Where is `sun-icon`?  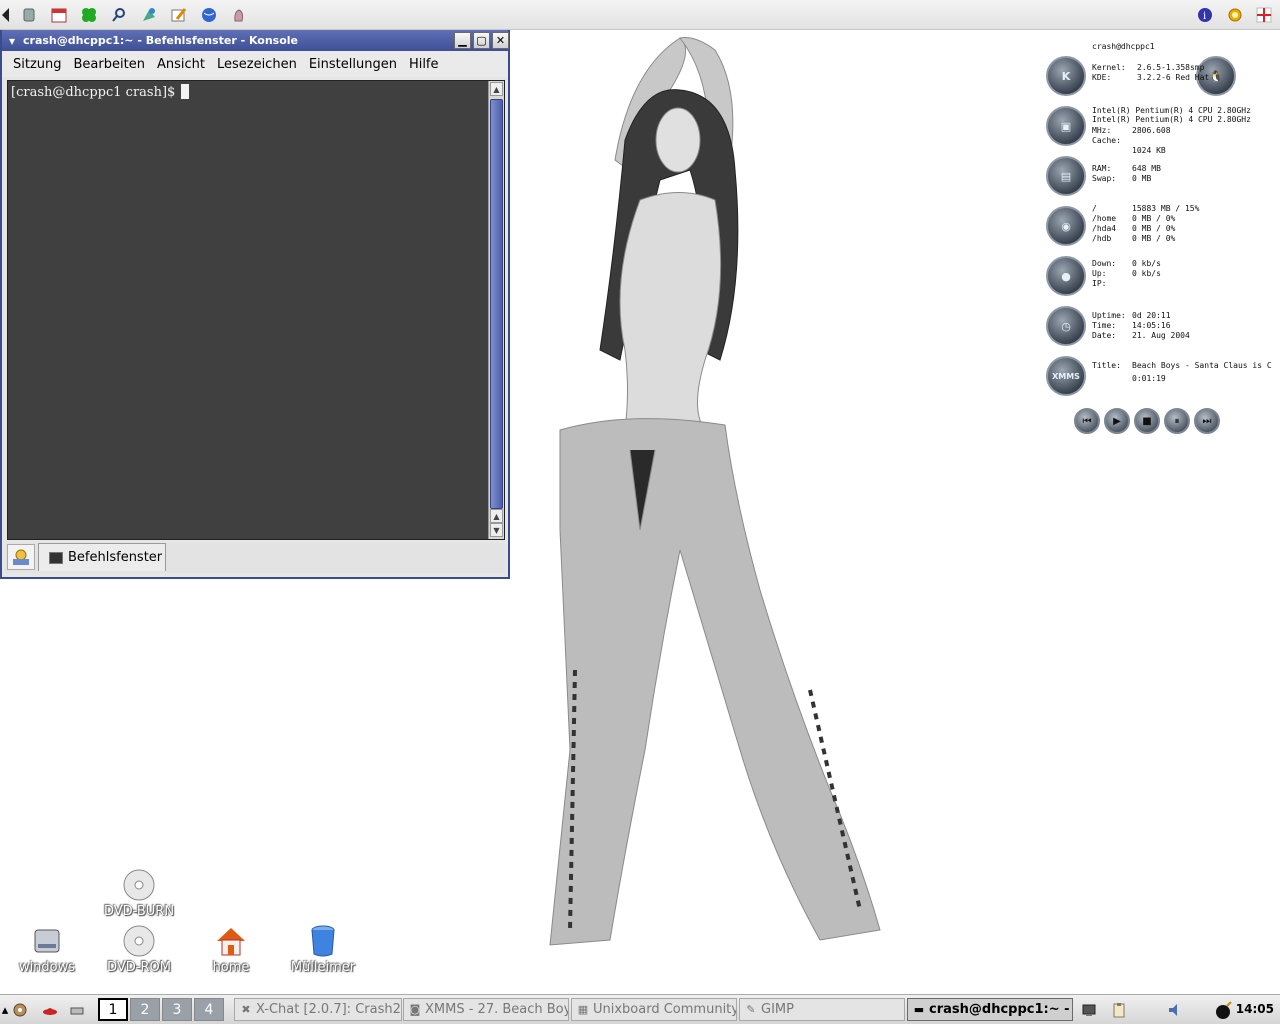 sun-icon is located at coordinates (1235, 15).